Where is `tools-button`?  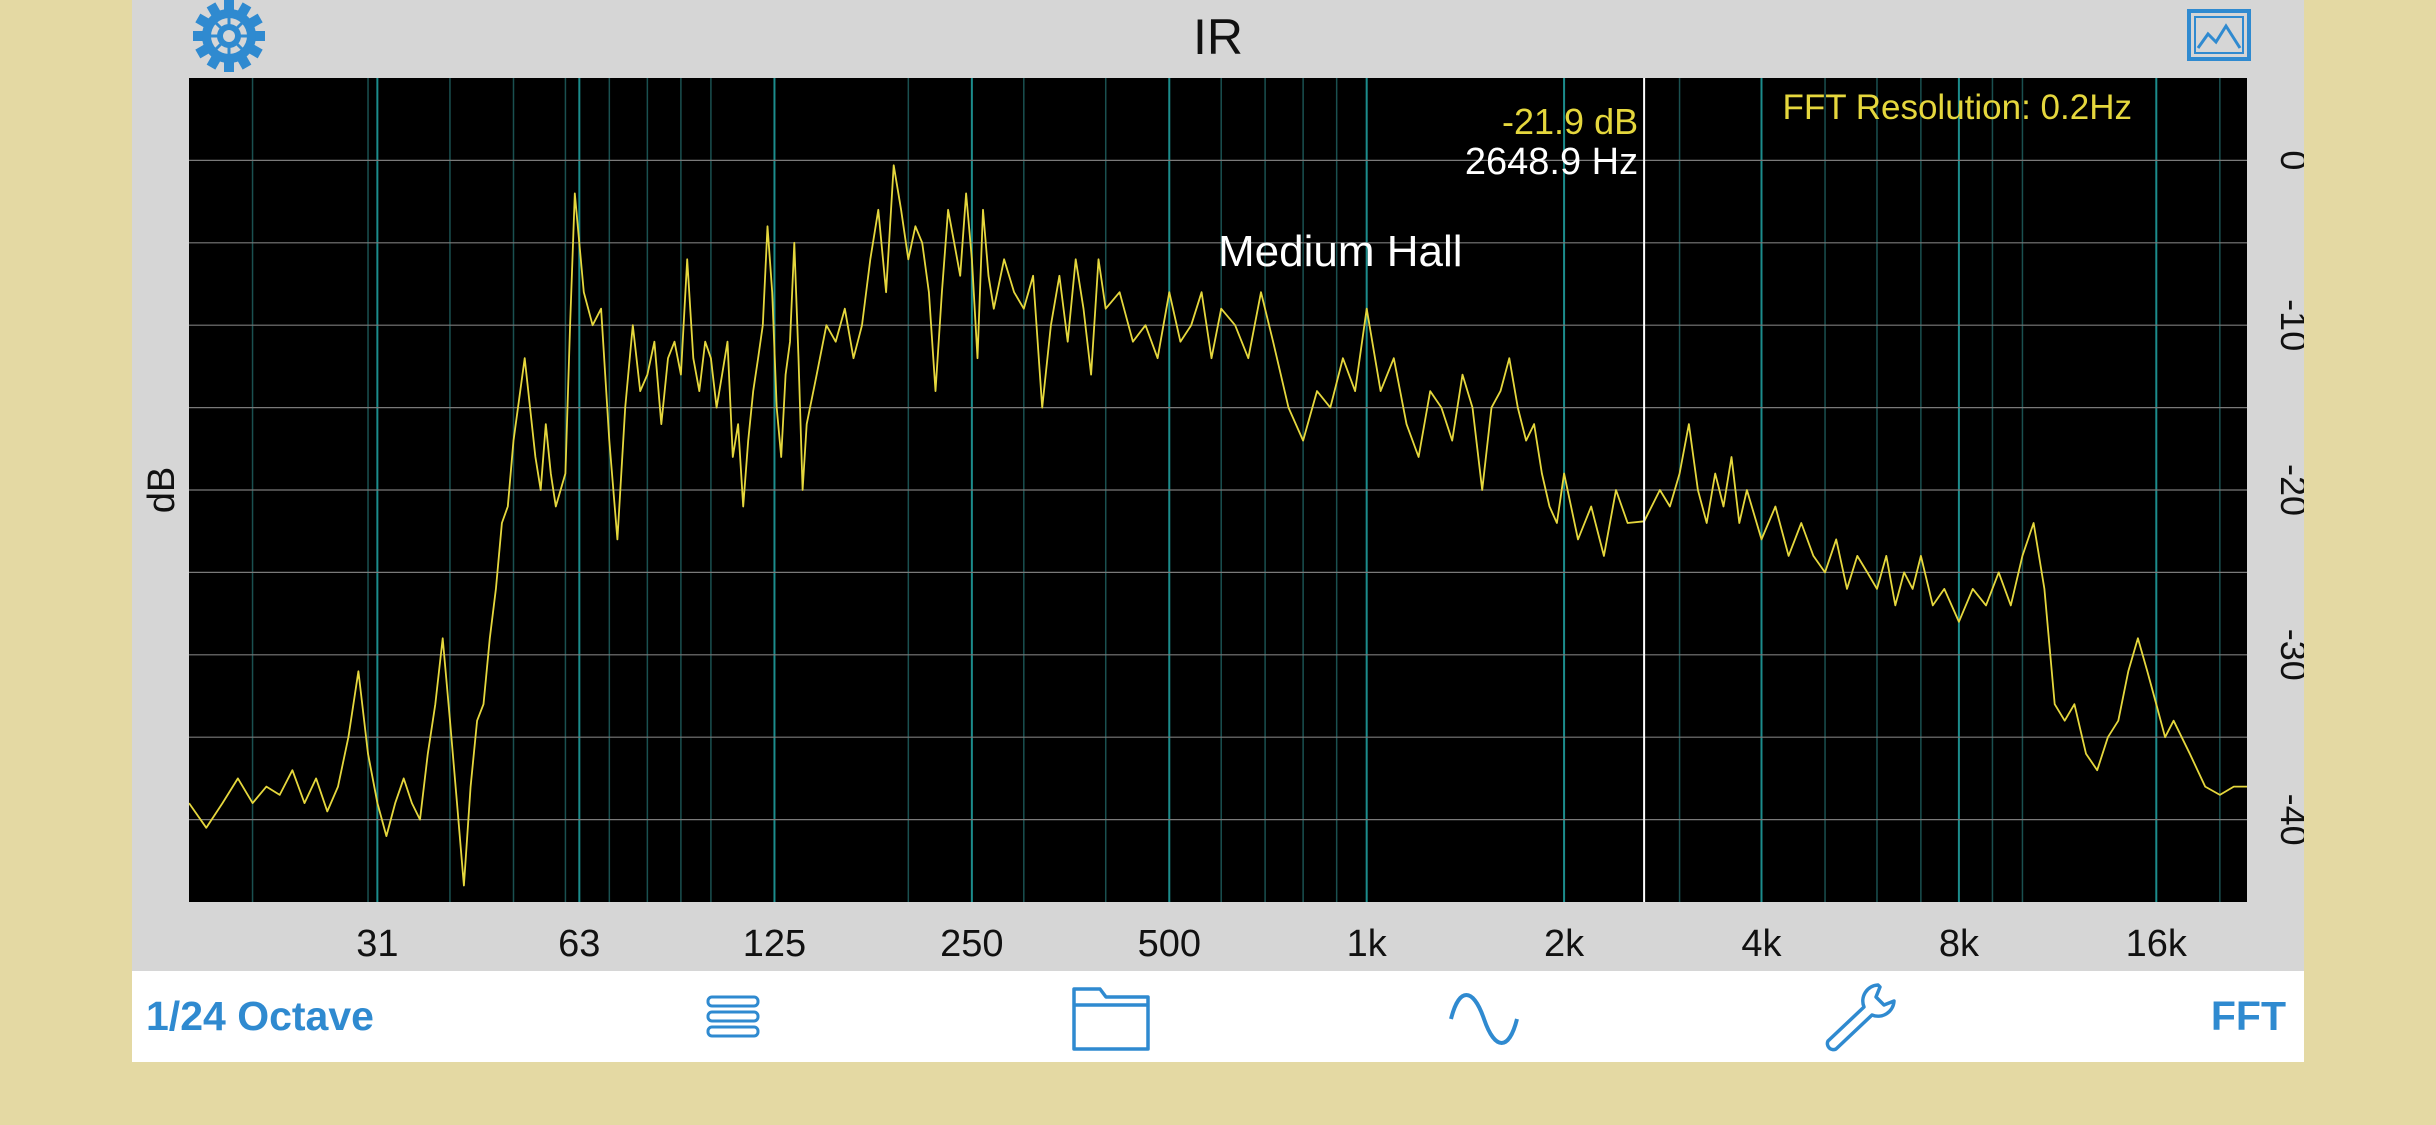
tools-button is located at coordinates (1861, 1017).